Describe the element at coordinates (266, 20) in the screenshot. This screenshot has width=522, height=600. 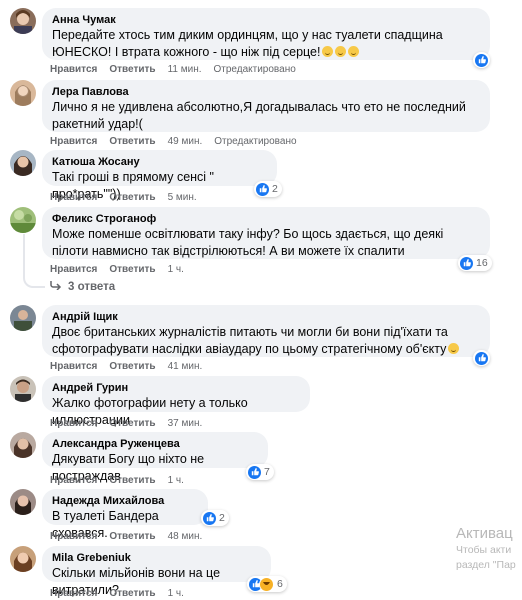
I see `comment-author: Анна Чумак` at that location.